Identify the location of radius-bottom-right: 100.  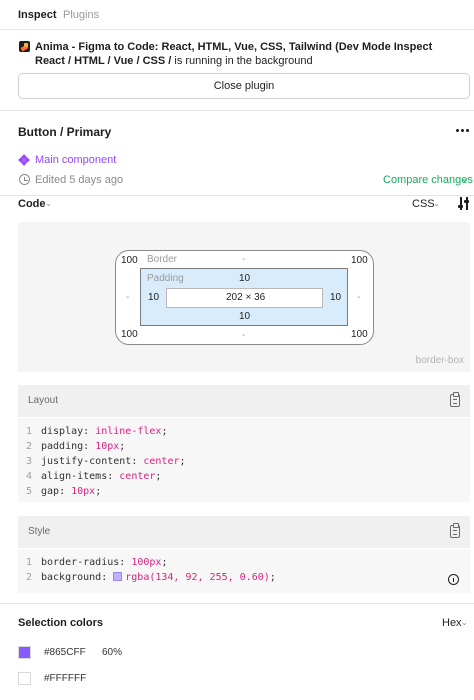
(359, 334).